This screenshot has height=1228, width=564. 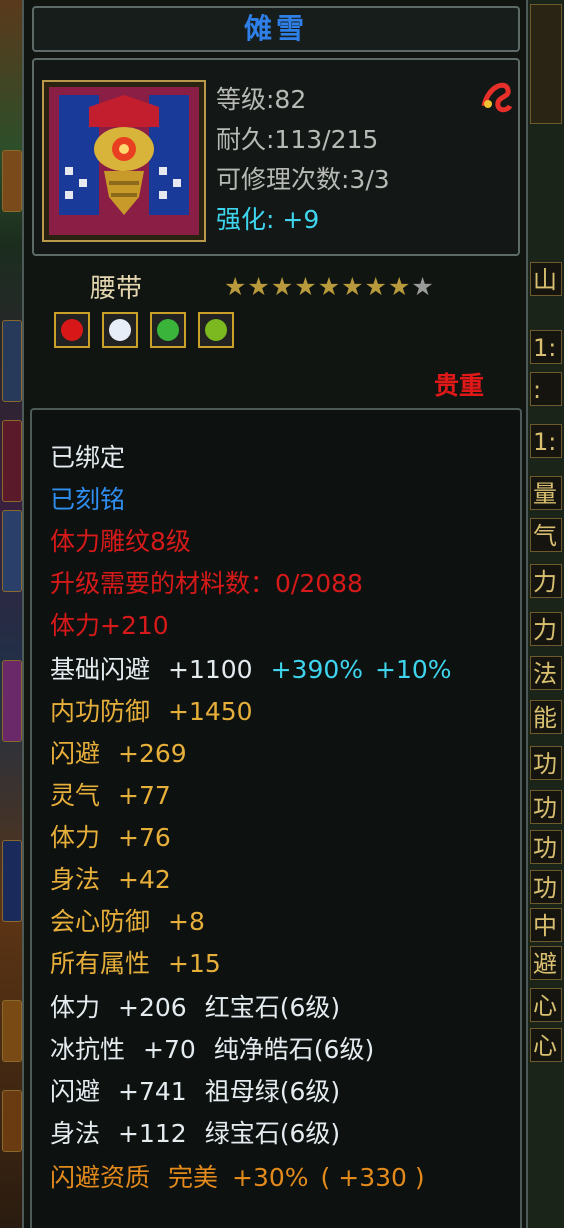 What do you see at coordinates (272, 1091) in the screenshot?
I see `gem-name: 祖母绿(6级)` at bounding box center [272, 1091].